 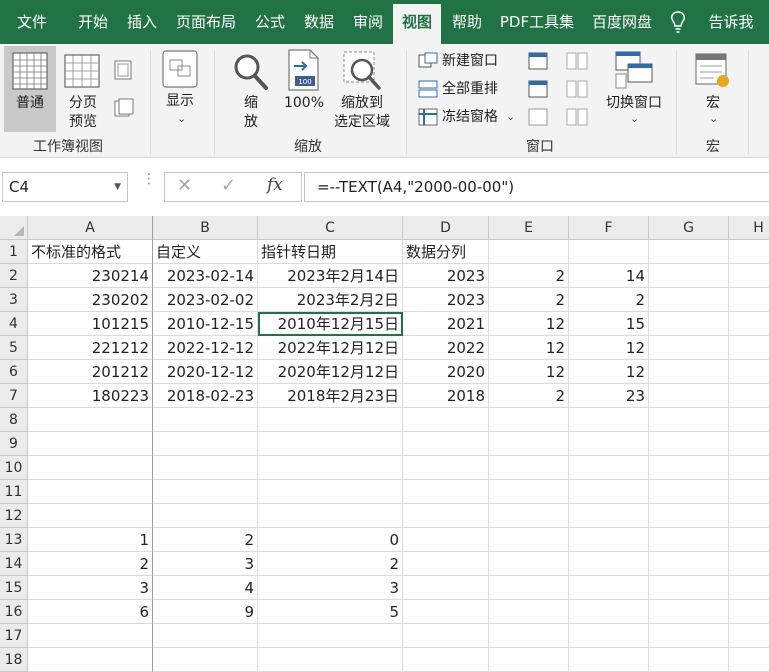 What do you see at coordinates (622, 24) in the screenshot?
I see `tab-baidu-netdisk: 百度网盘` at bounding box center [622, 24].